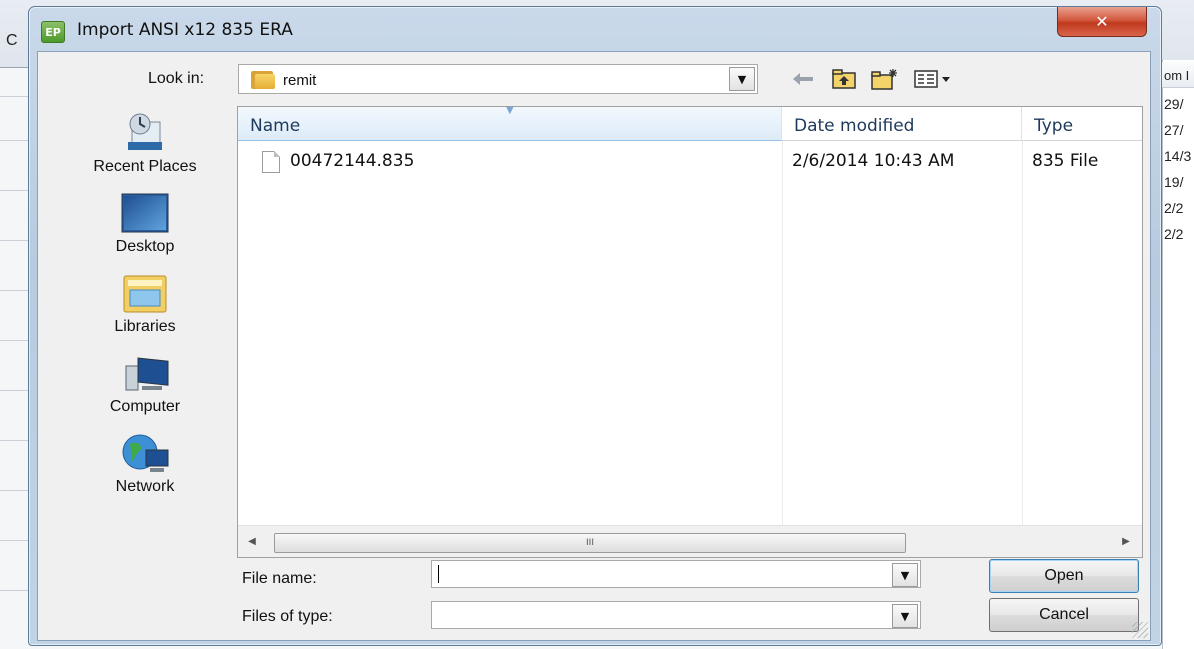 This screenshot has height=649, width=1194. I want to click on up-folder-icon, so click(844, 79).